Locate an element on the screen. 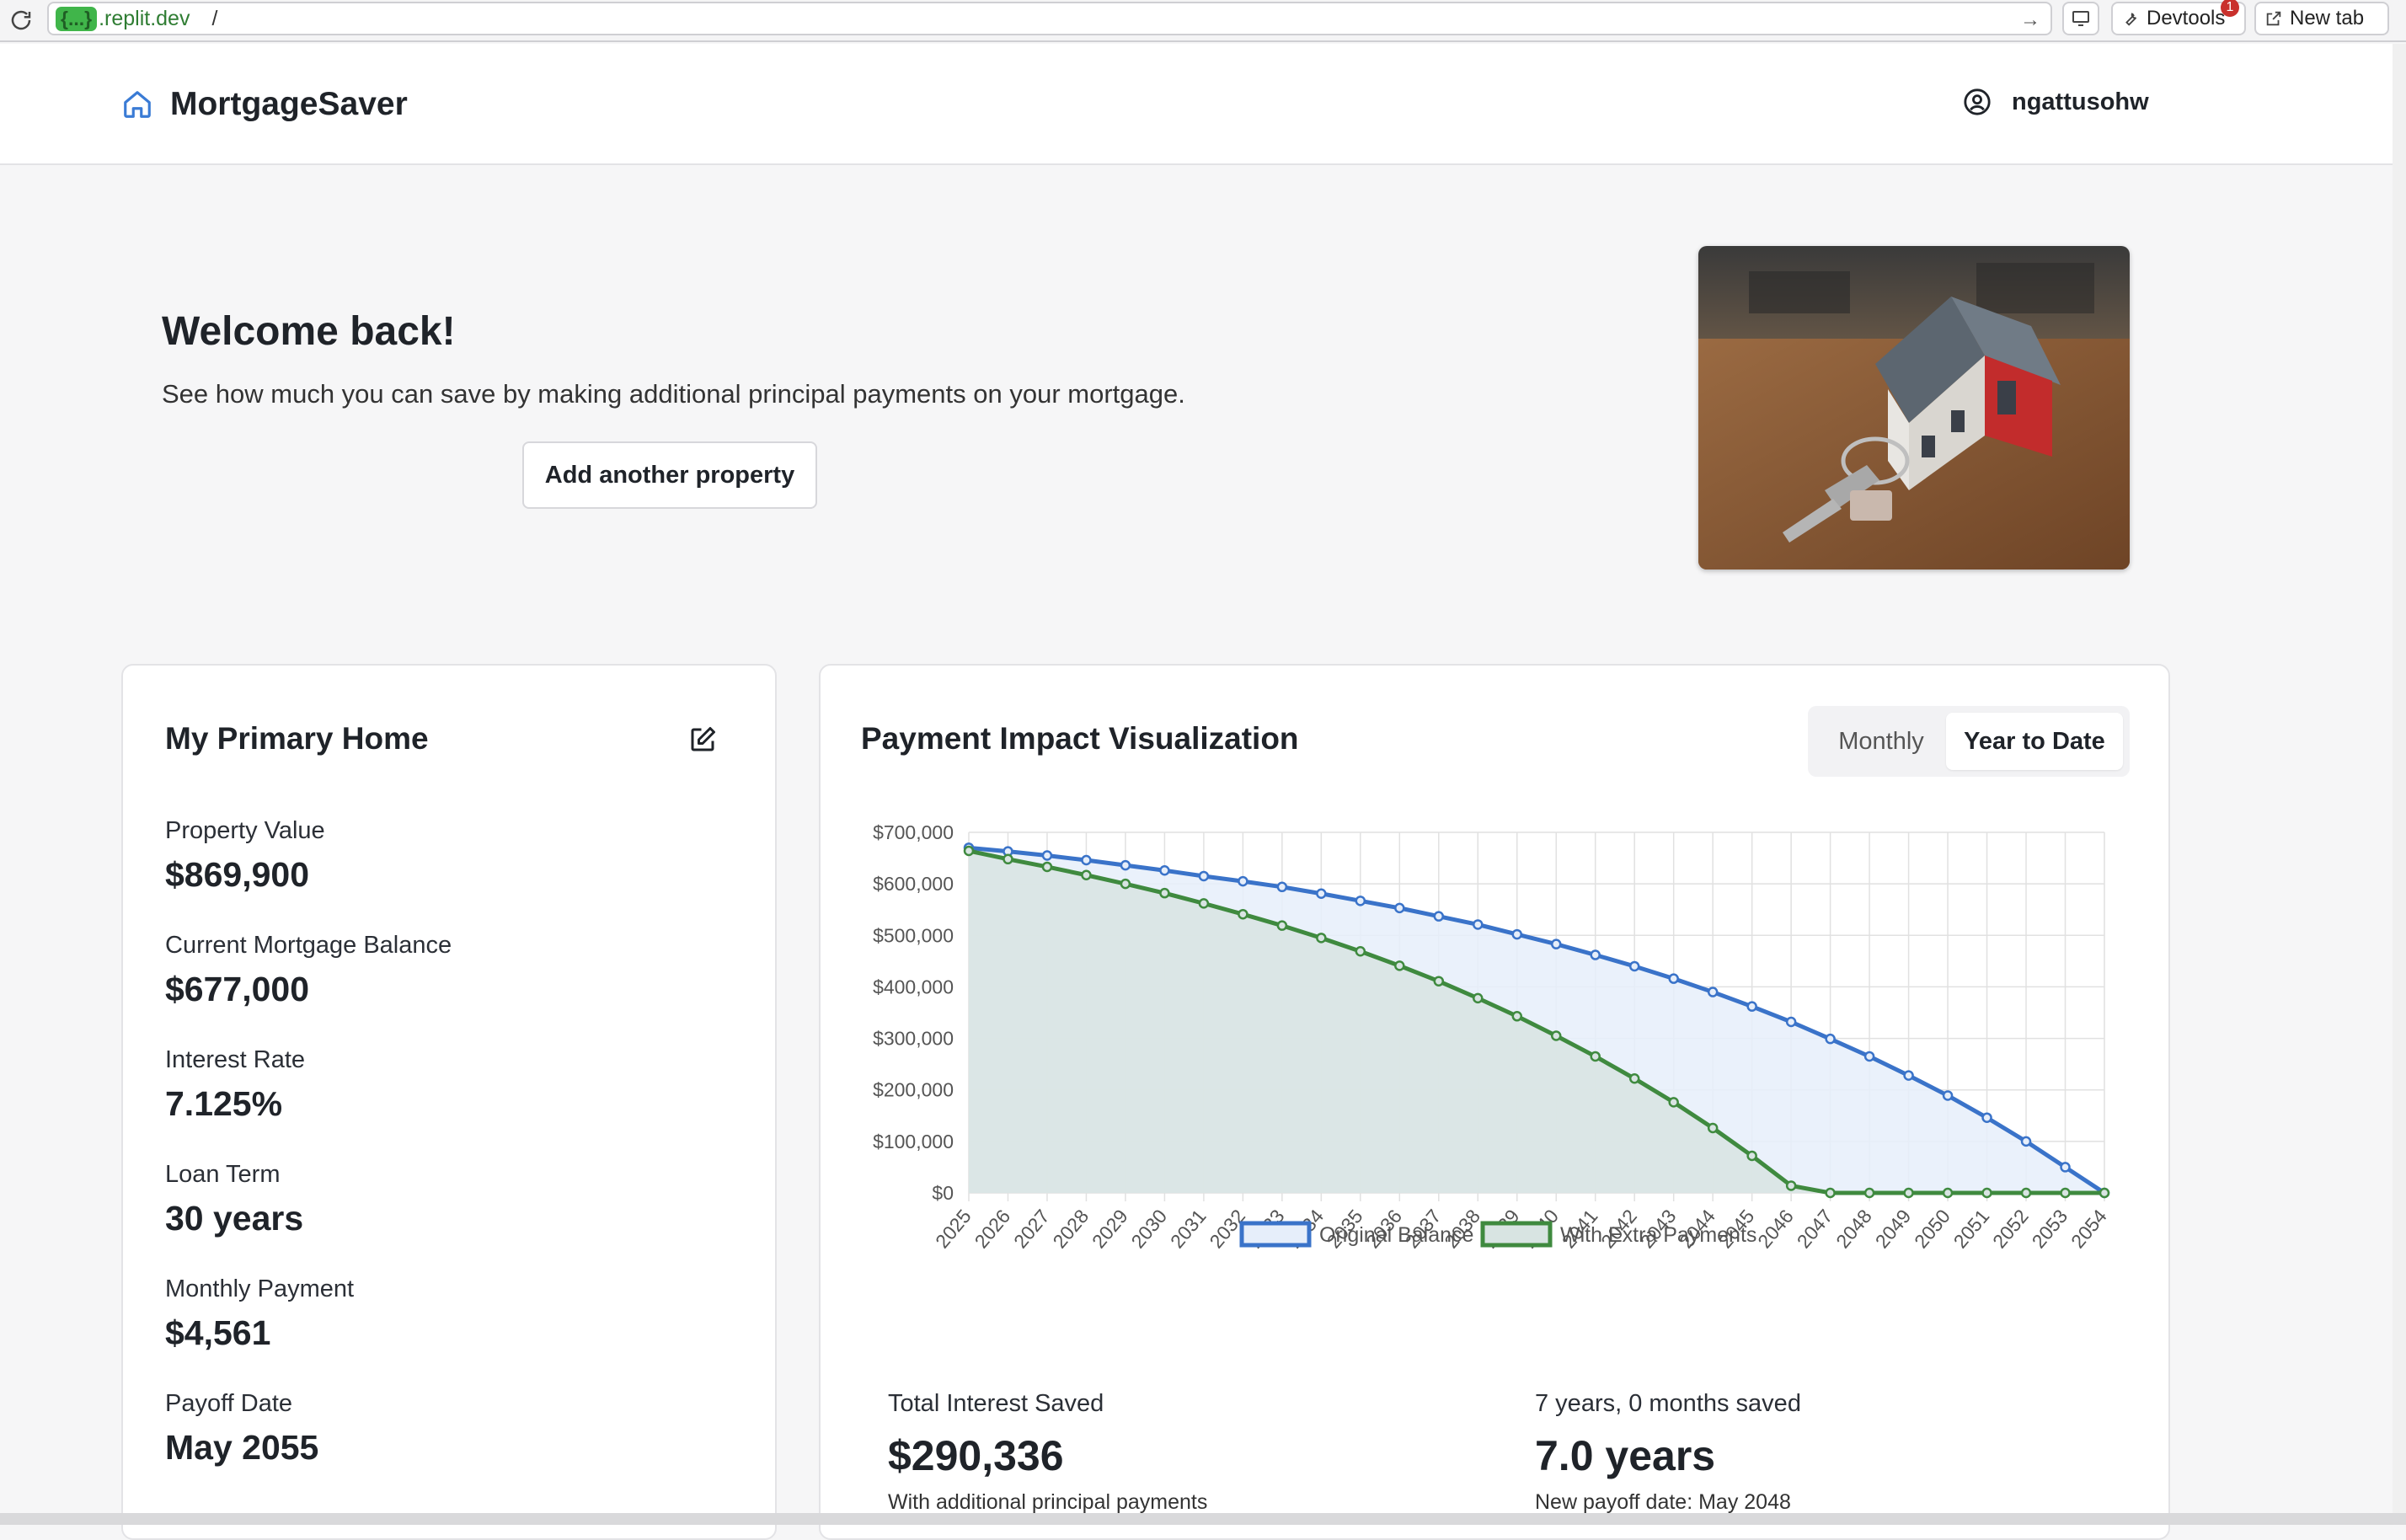 This screenshot has width=2406, height=1540. y-tick-label: $300,000 is located at coordinates (913, 1039).